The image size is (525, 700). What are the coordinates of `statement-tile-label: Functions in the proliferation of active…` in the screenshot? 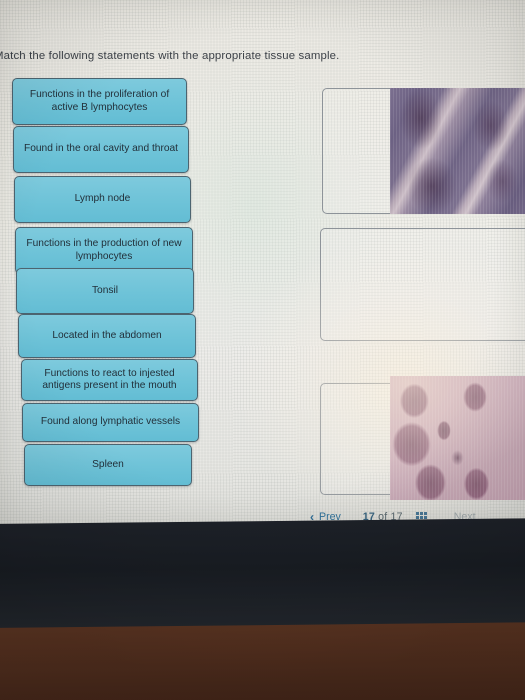 It's located at (99, 101).